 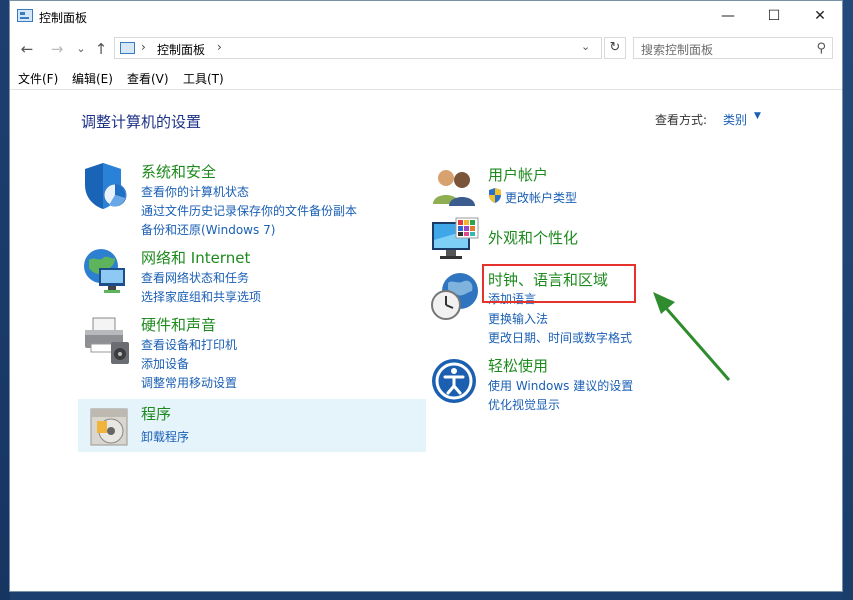 What do you see at coordinates (101, 49) in the screenshot?
I see `up-arrow-icon: ↑` at bounding box center [101, 49].